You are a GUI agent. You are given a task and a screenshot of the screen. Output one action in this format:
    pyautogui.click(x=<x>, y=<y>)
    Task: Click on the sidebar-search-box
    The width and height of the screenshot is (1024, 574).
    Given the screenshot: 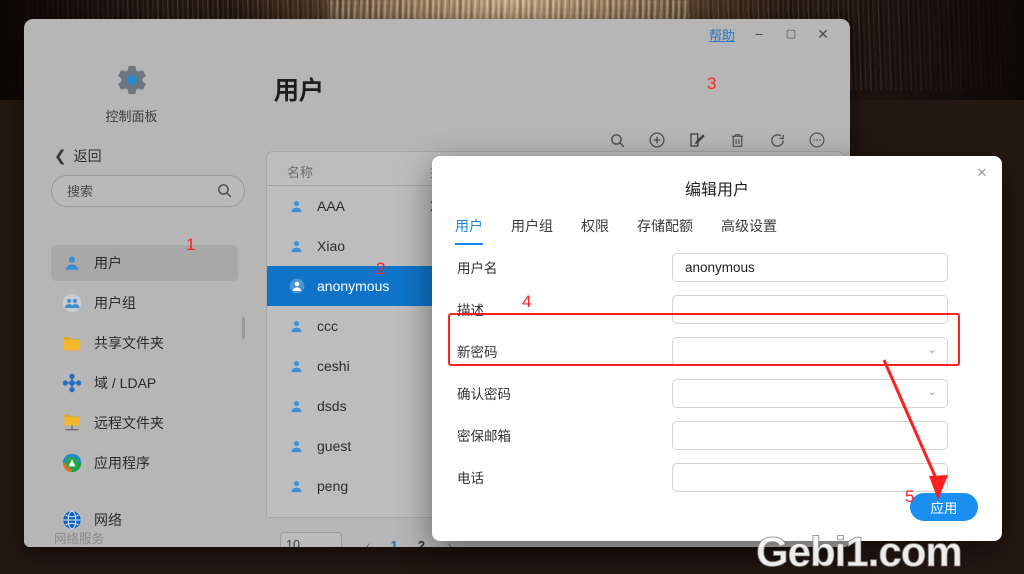 What is the action you would take?
    pyautogui.click(x=148, y=191)
    